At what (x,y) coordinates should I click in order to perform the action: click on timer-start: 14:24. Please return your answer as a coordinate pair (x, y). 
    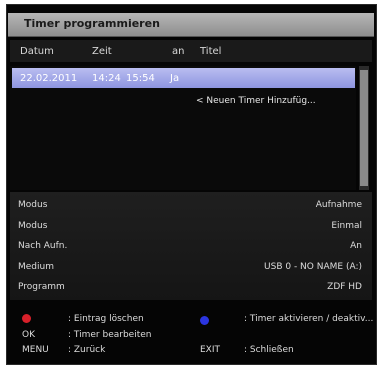
    Looking at the image, I should click on (106, 78).